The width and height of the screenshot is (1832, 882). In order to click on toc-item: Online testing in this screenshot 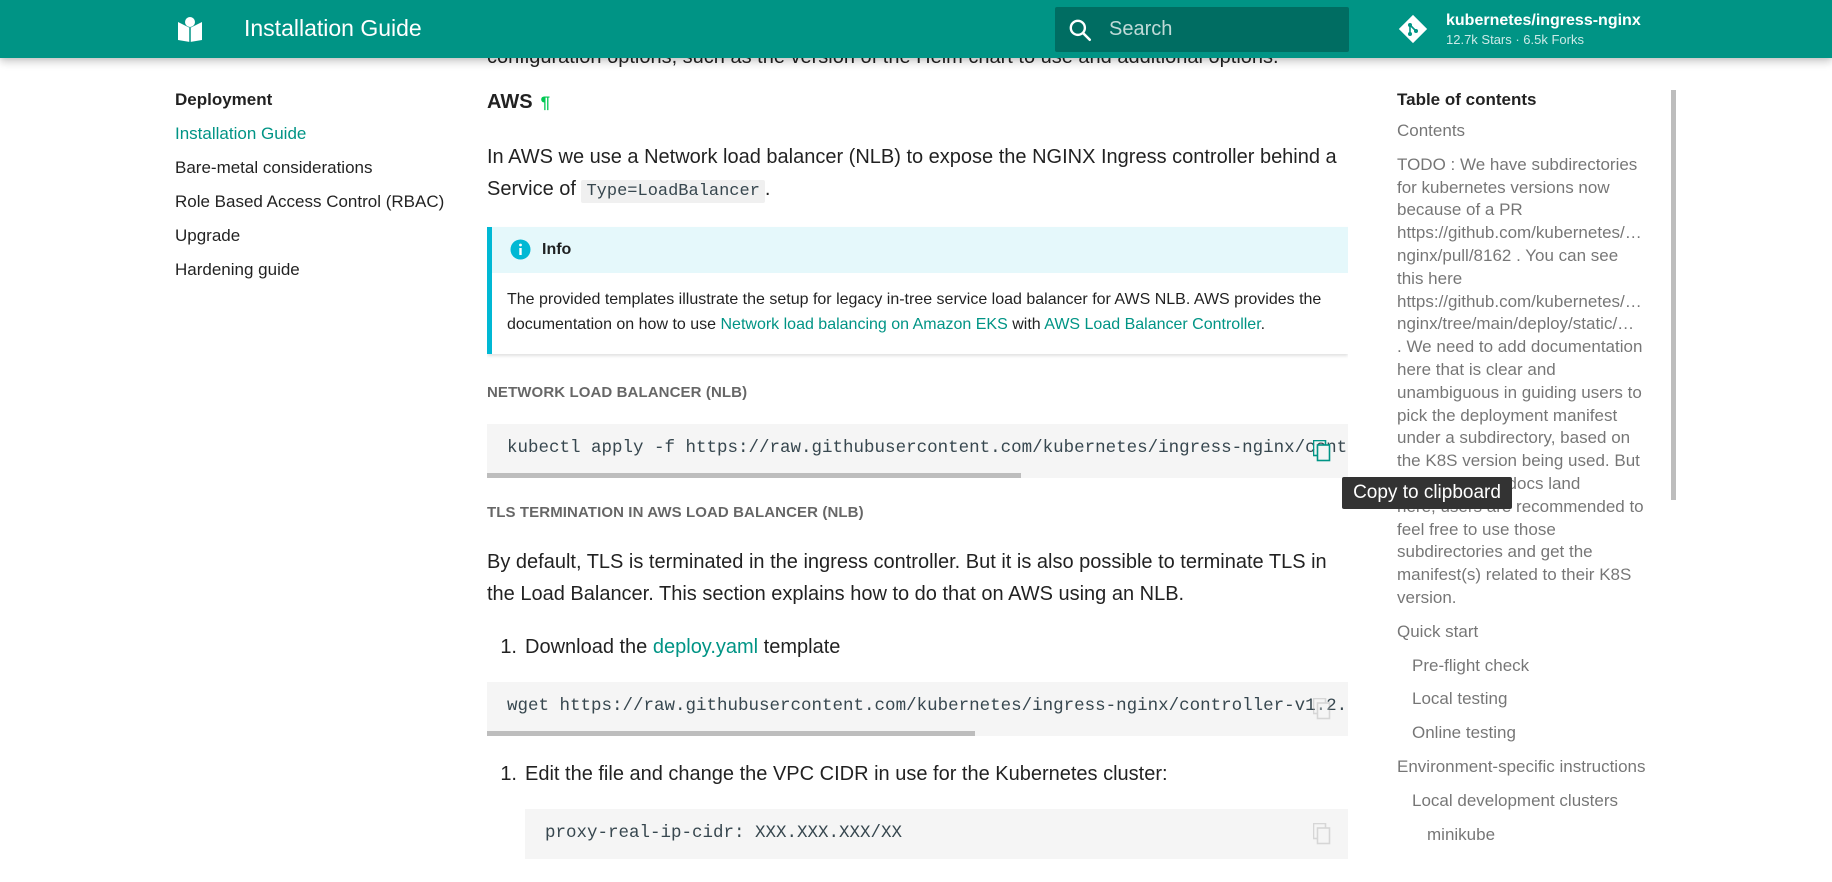, I will do `click(1527, 733)`.